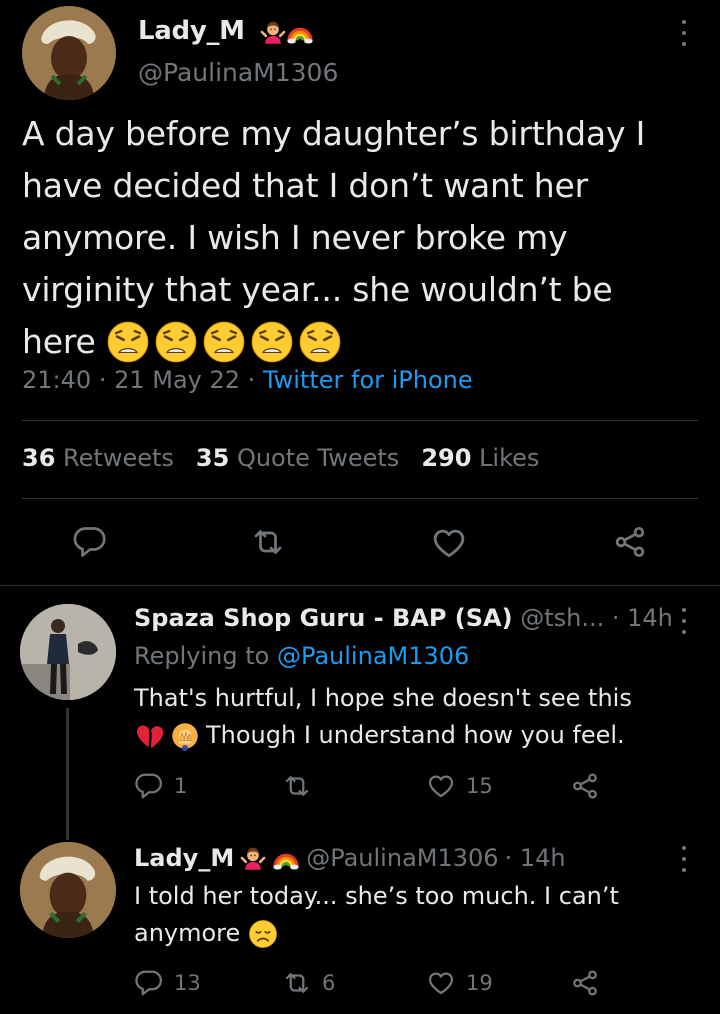  What do you see at coordinates (509, 458) in the screenshot?
I see `likes-label: Likes` at bounding box center [509, 458].